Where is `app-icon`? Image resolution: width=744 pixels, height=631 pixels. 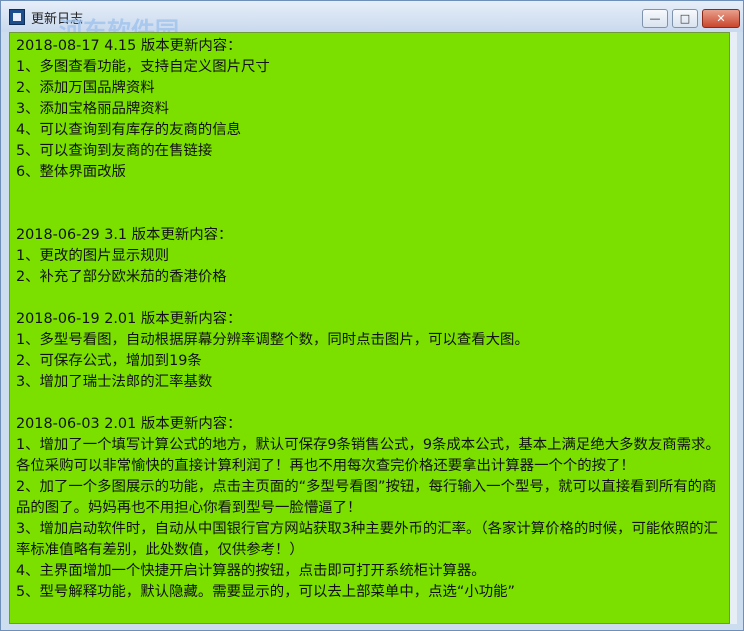 app-icon is located at coordinates (17, 17).